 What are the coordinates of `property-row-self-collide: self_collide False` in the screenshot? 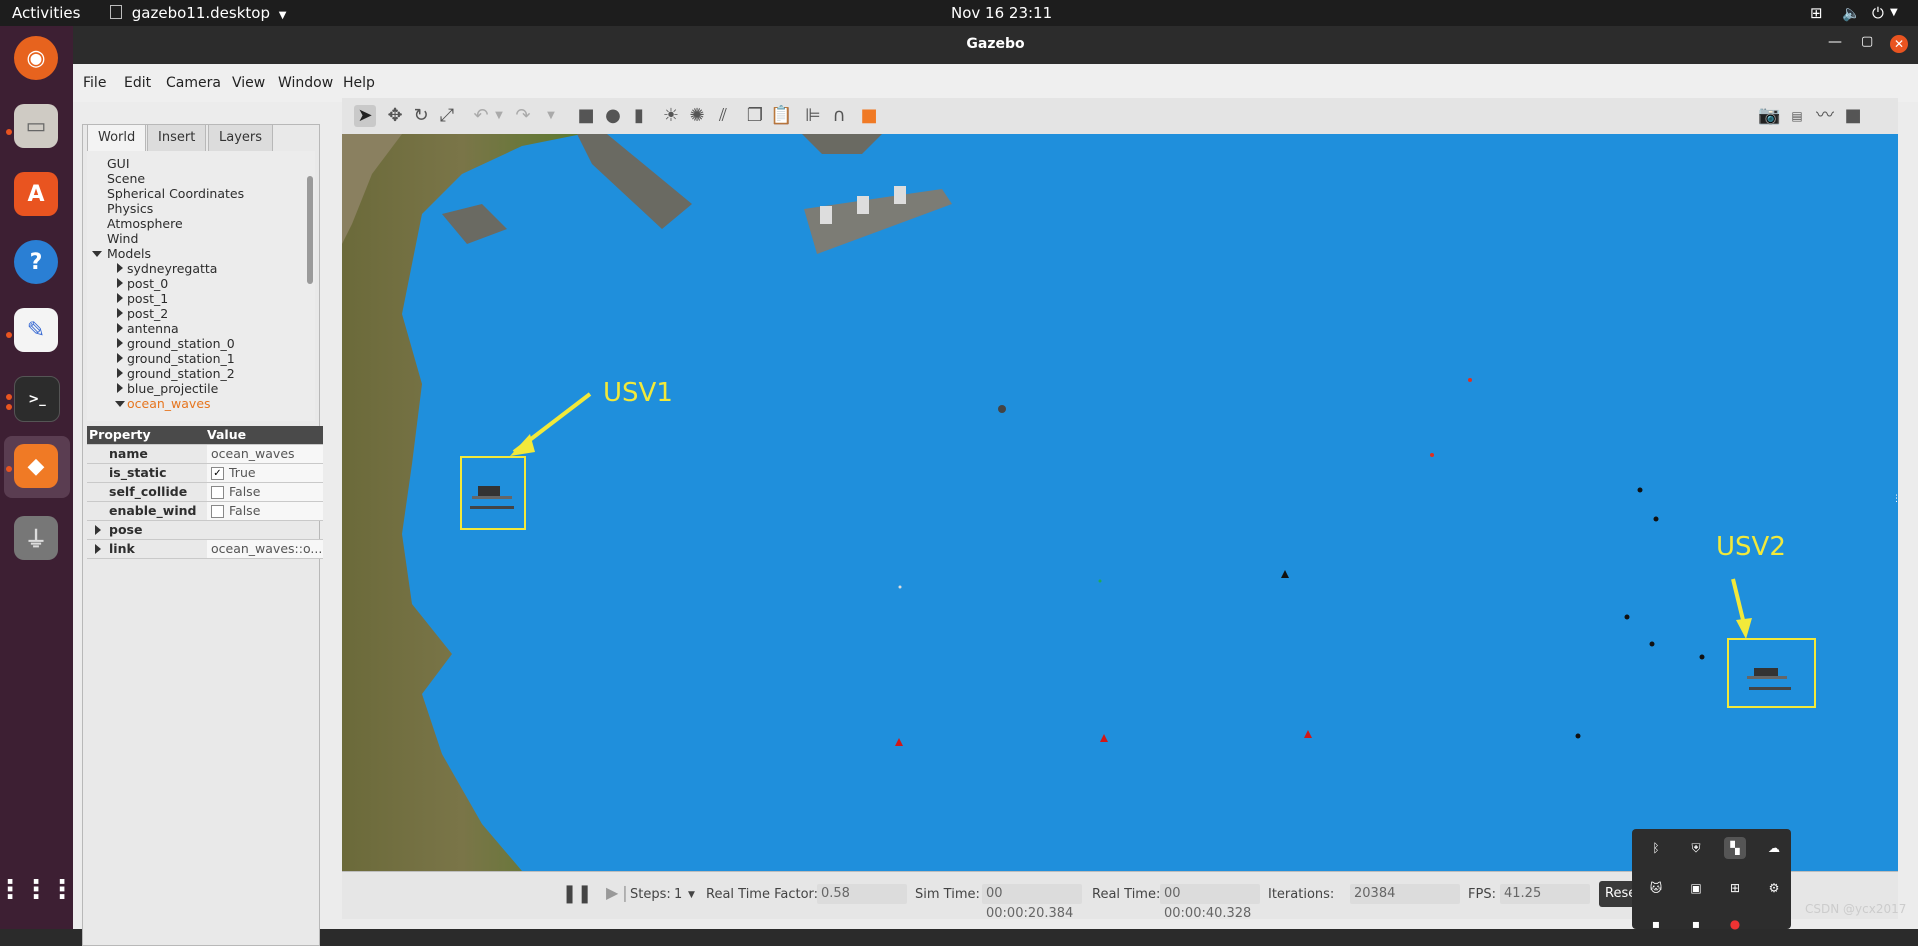 It's located at (205, 492).